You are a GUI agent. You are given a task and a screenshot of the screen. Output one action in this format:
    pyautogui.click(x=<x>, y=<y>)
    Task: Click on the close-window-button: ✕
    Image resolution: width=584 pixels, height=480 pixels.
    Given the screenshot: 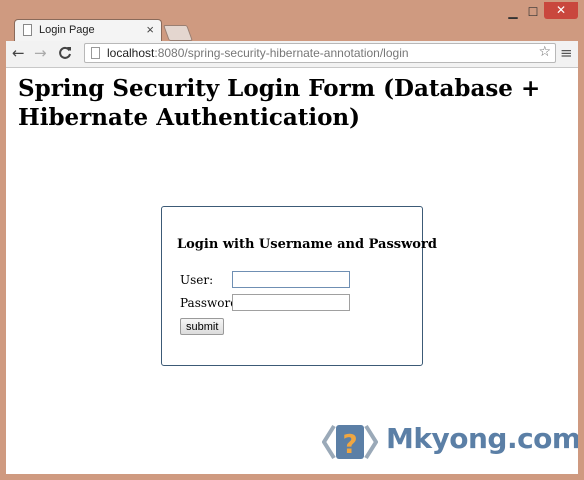 What is the action you would take?
    pyautogui.click(x=561, y=10)
    